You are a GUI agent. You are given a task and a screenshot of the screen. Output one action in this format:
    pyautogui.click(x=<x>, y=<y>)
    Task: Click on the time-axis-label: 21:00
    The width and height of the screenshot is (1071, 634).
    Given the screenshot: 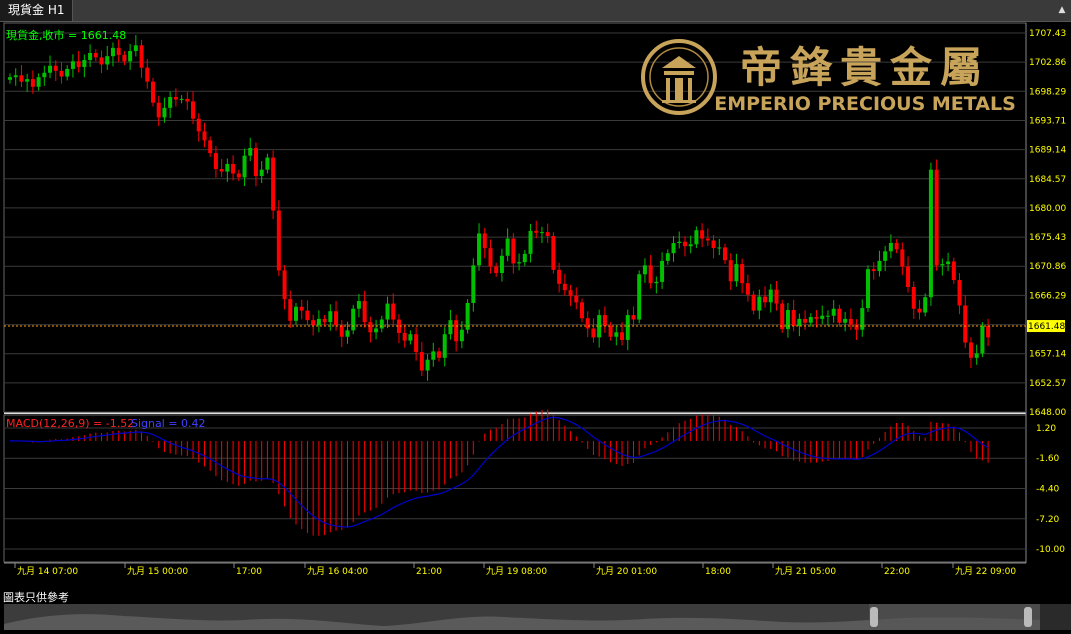 What is the action you would take?
    pyautogui.click(x=429, y=572)
    